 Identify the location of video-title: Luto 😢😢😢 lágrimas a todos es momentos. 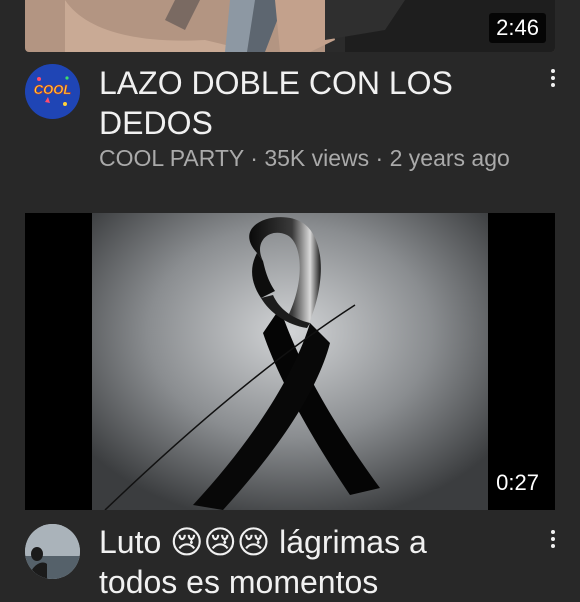
(299, 562).